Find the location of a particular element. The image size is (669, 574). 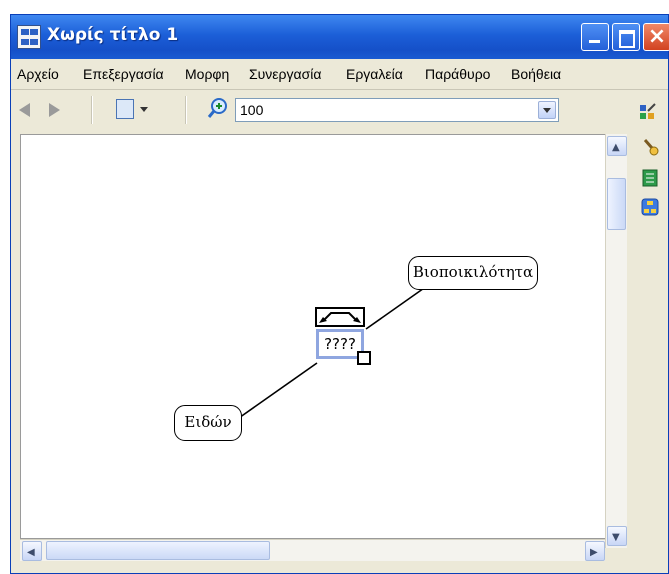

close-icon: × is located at coordinates (657, 36).